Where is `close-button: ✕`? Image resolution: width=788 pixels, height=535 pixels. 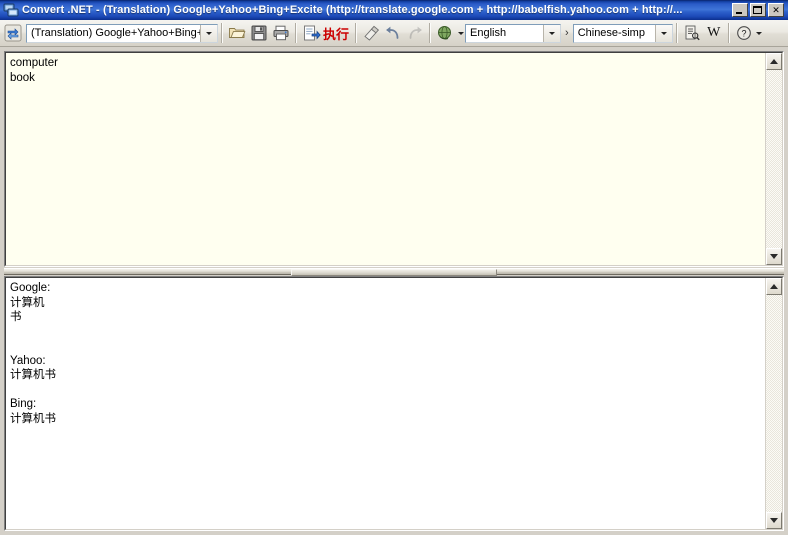 close-button: ✕ is located at coordinates (776, 10).